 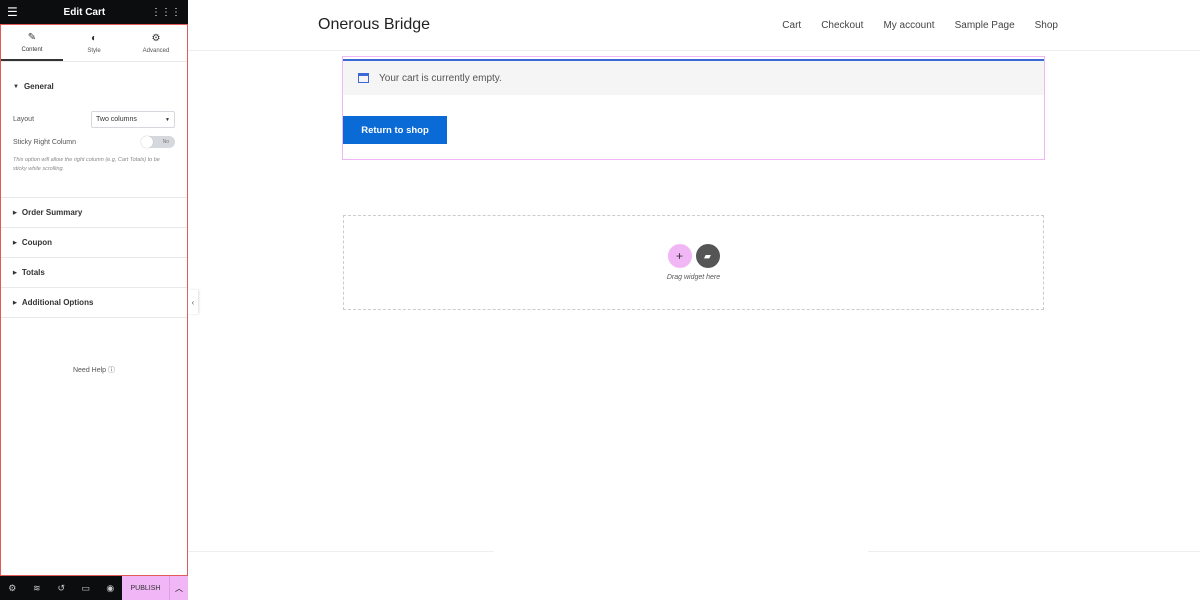 I want to click on panel-footer: ⚙ ≋ ↺ ▭ ◉ PUBLISH ︿, so click(x=94, y=588).